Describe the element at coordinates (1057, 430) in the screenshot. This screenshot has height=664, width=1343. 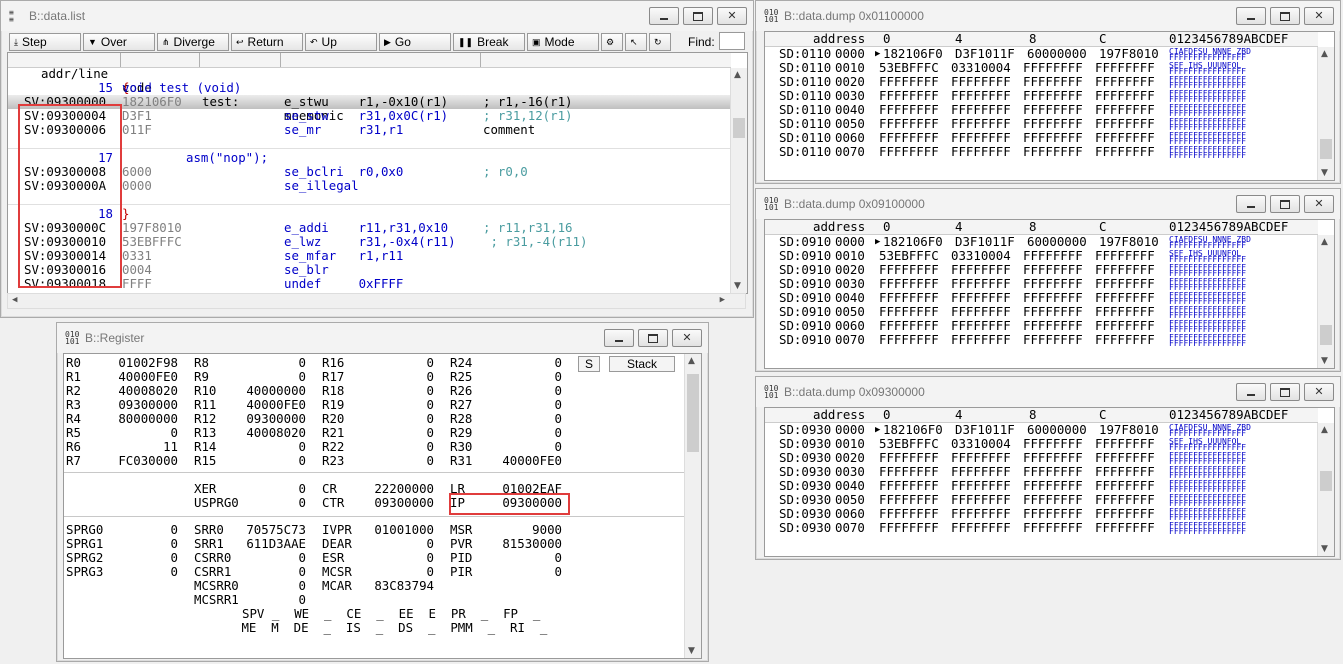
I see `dump-word: 60000000` at that location.